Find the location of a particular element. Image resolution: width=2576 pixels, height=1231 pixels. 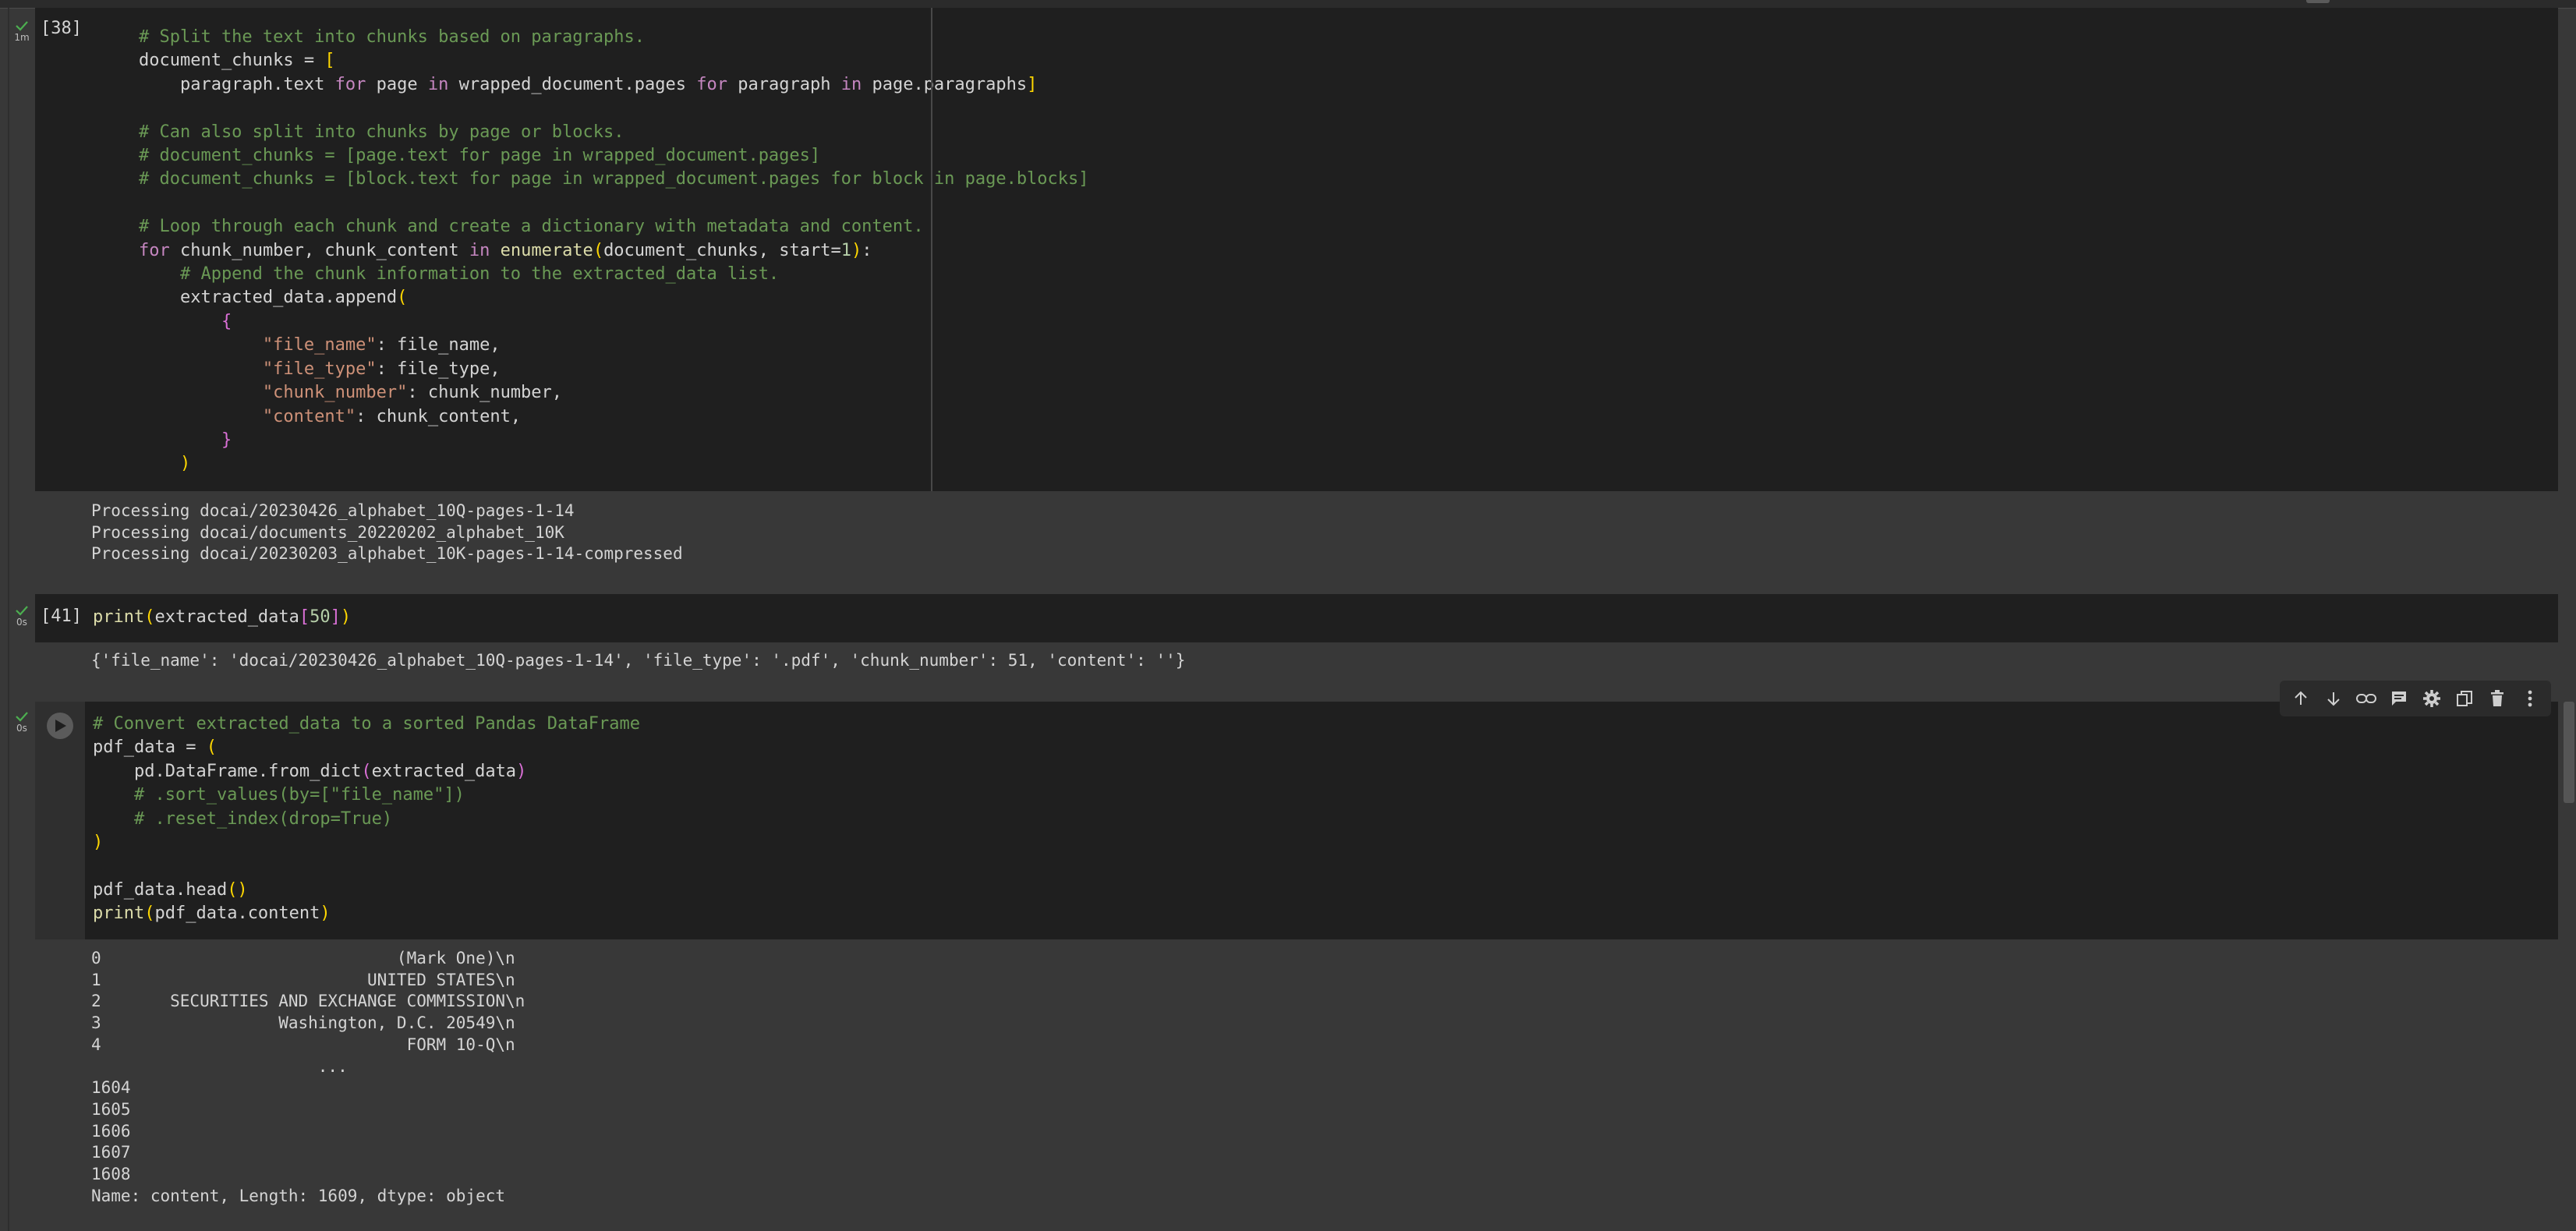

run-cell-button is located at coordinates (60, 726).